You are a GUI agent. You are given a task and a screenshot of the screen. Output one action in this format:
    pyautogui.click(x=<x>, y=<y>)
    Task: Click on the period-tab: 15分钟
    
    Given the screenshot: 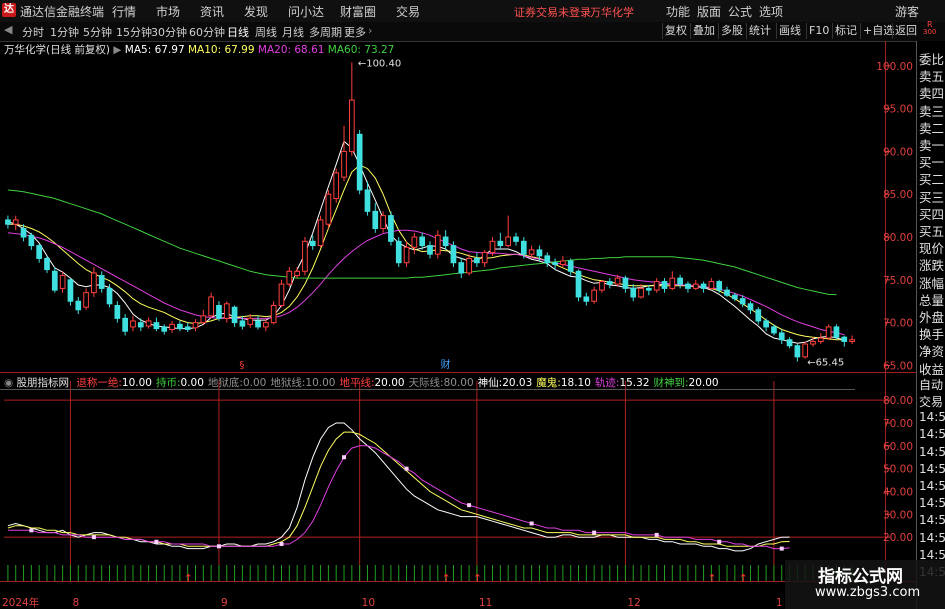 What is the action you would take?
    pyautogui.click(x=134, y=32)
    